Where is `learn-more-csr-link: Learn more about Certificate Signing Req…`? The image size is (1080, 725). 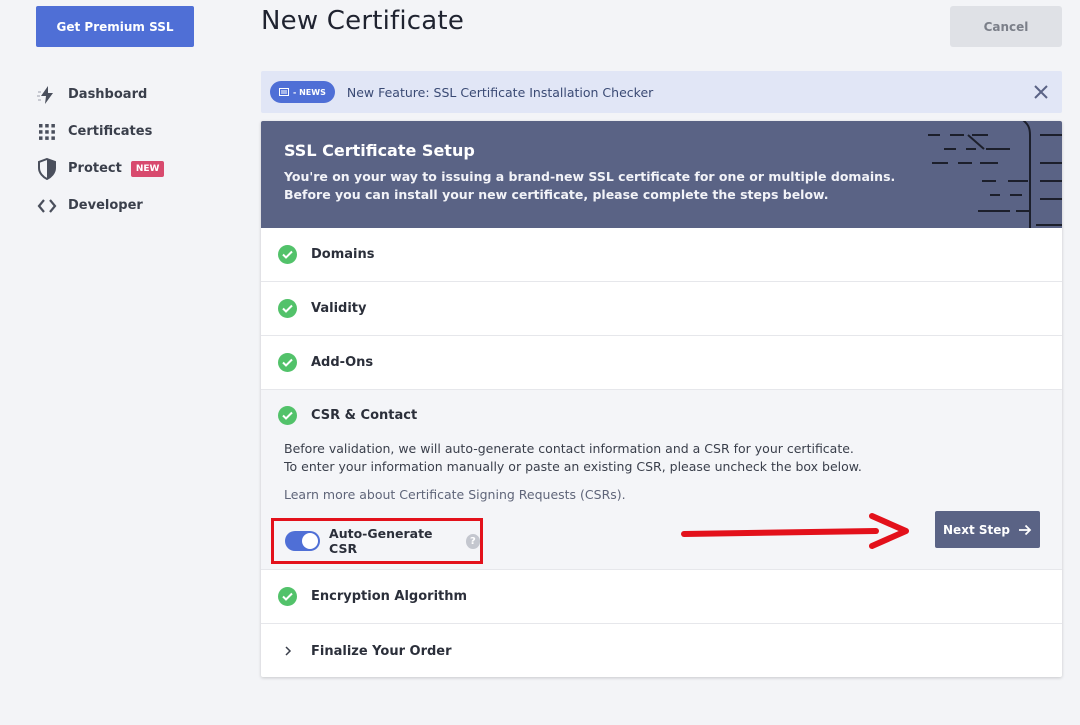
learn-more-csr-link: Learn more about Certificate Signing Req… is located at coordinates (455, 495).